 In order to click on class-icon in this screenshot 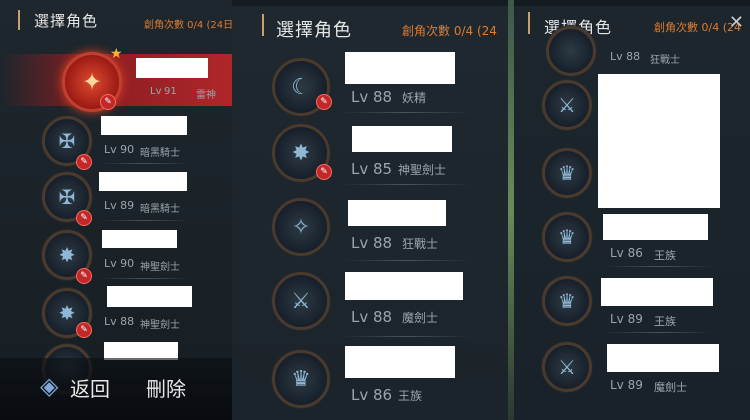, I will do `click(571, 51)`.